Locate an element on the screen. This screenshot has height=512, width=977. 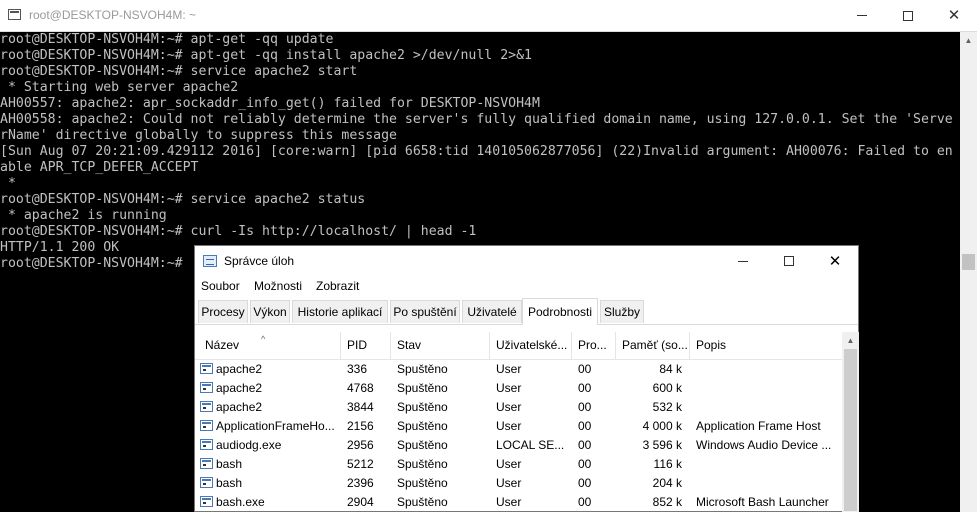
terminal-icon is located at coordinates (14, 14).